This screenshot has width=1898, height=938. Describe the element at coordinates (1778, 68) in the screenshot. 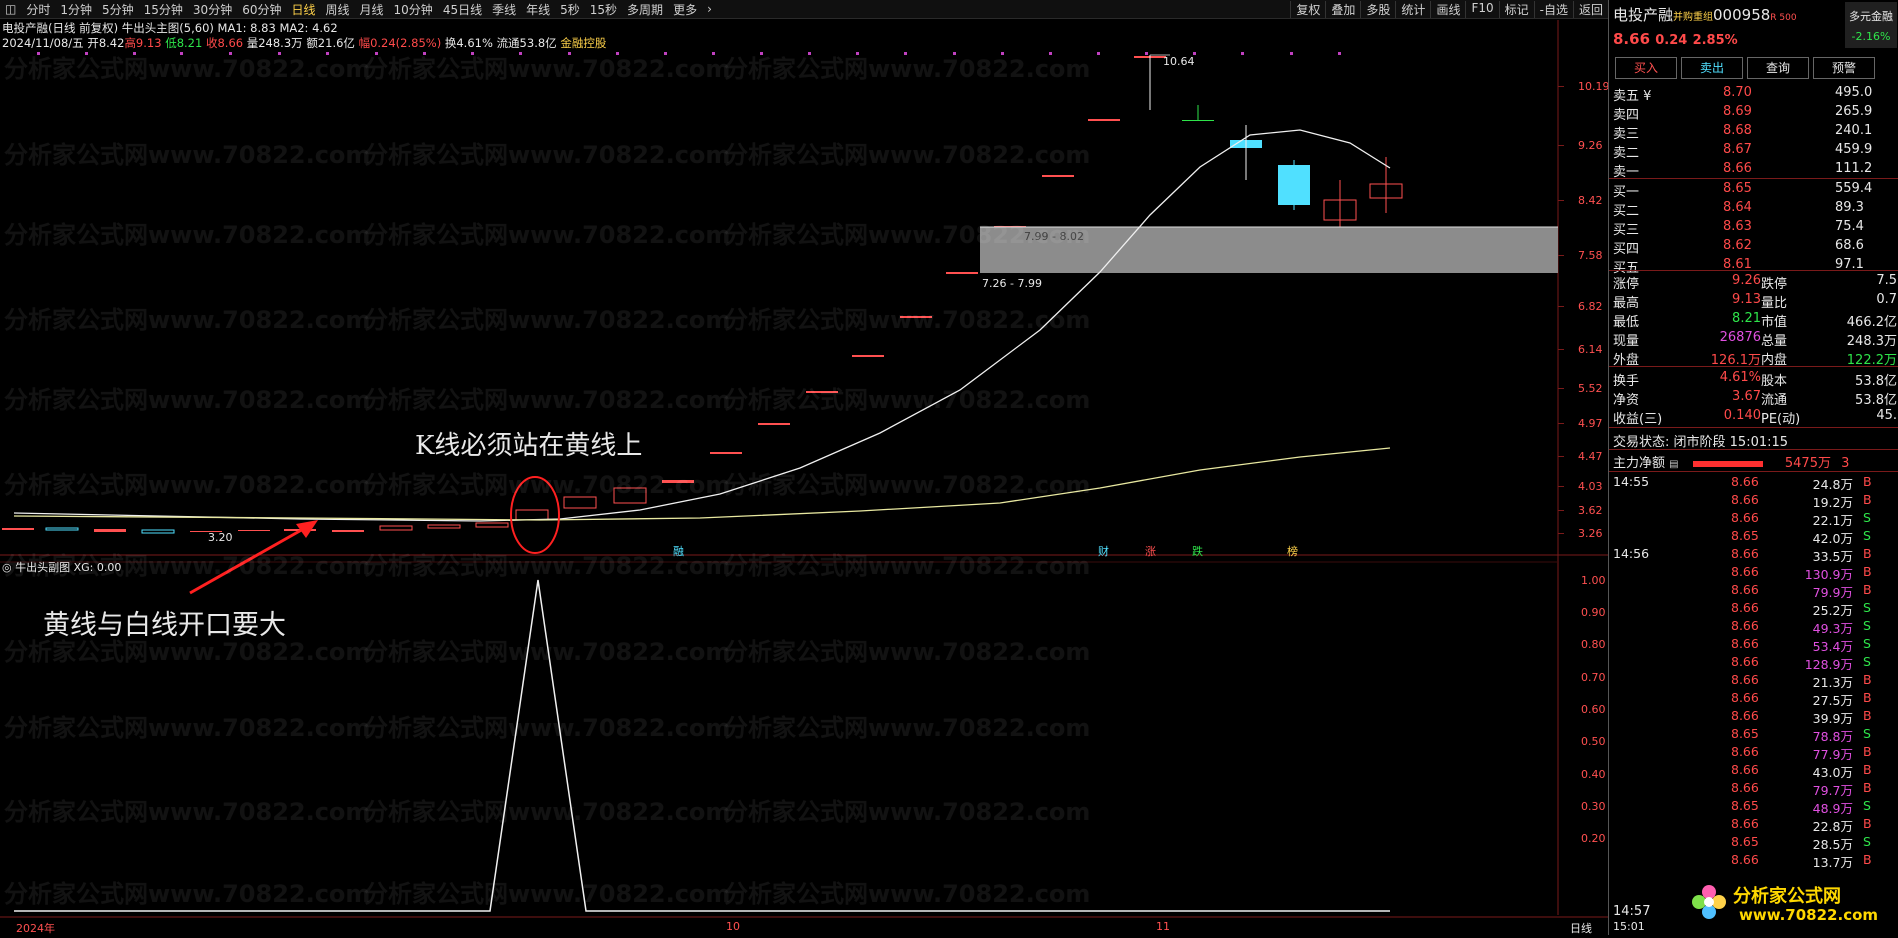

I see `query-button: 查询` at that location.